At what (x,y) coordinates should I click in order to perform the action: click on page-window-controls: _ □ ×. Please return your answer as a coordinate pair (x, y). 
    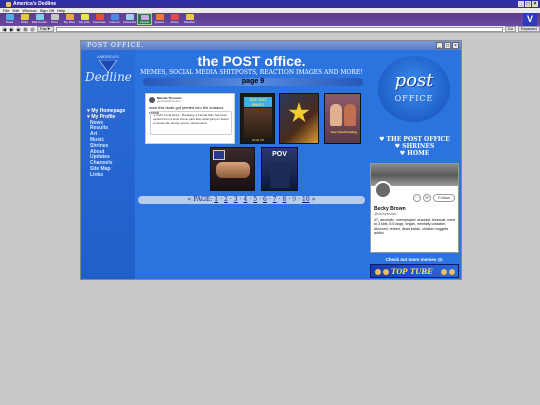
    Looking at the image, I should click on (447, 45).